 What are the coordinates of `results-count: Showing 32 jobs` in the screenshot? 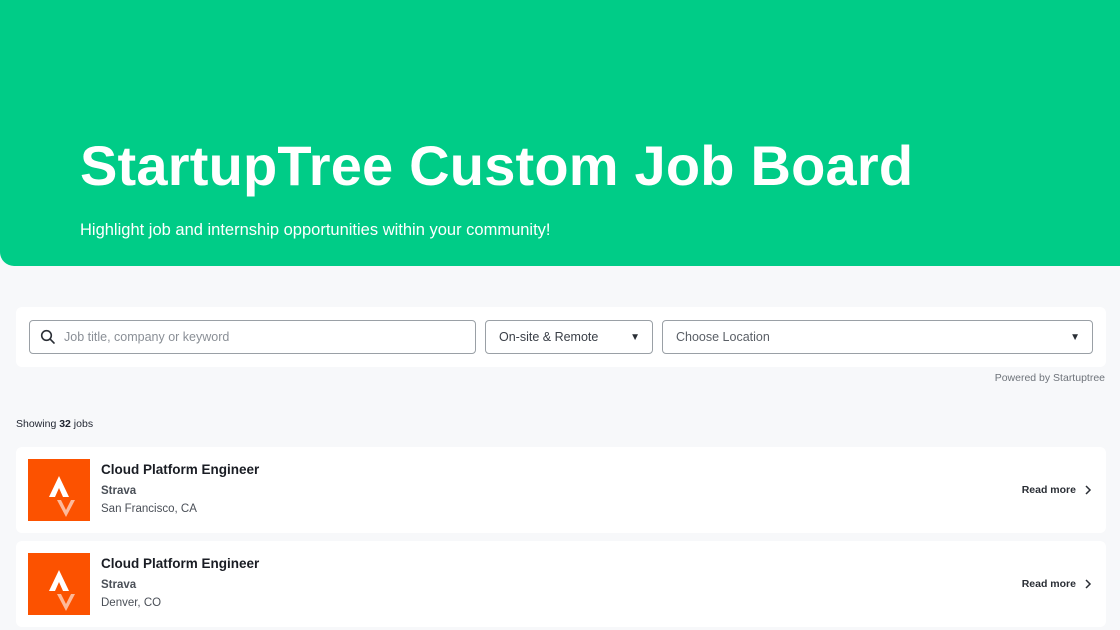 It's located at (54, 424).